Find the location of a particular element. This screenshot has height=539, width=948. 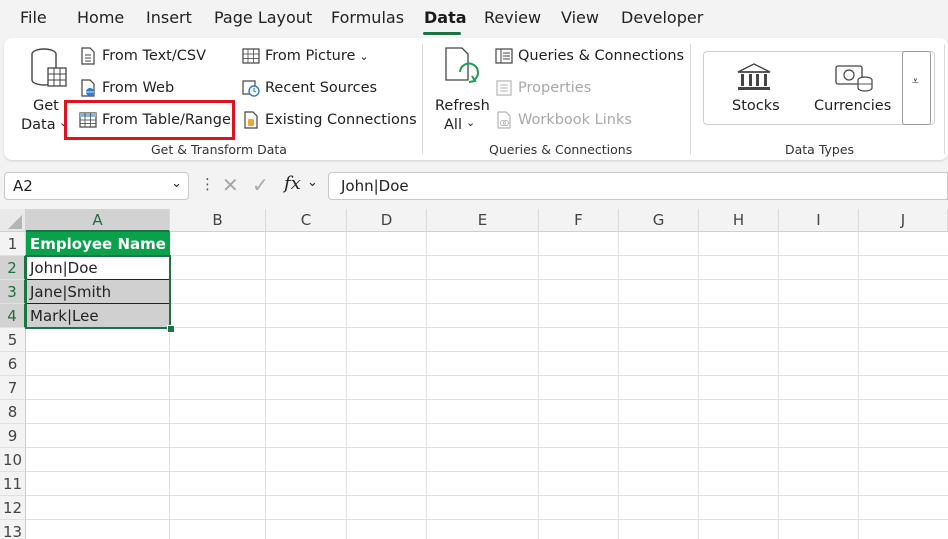

enter-icon: ✓ is located at coordinates (260, 185).